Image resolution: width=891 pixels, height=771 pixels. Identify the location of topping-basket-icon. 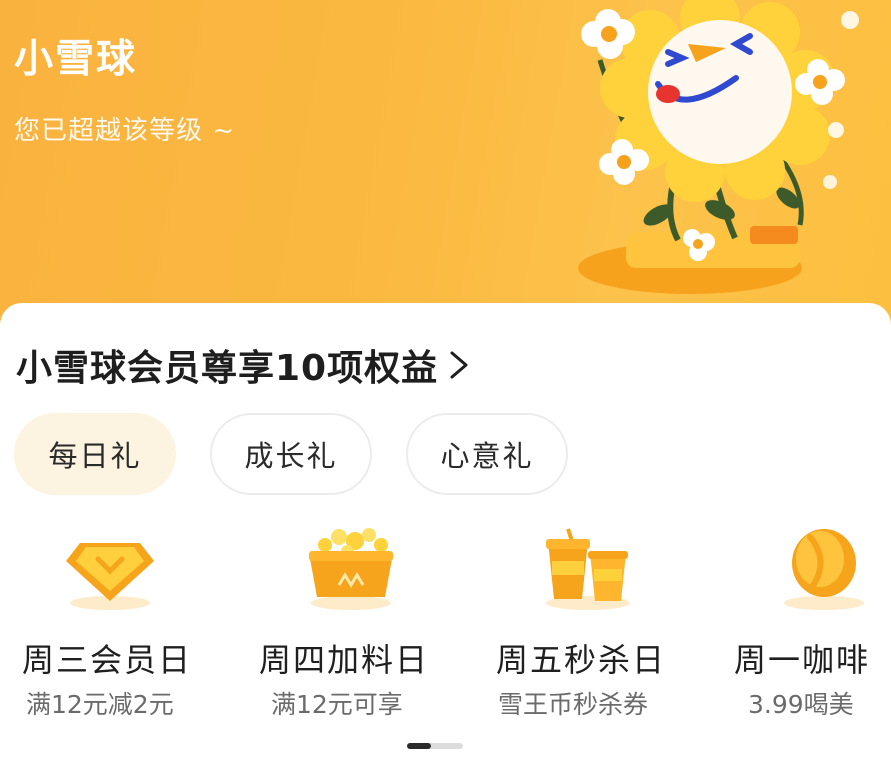
(351, 569).